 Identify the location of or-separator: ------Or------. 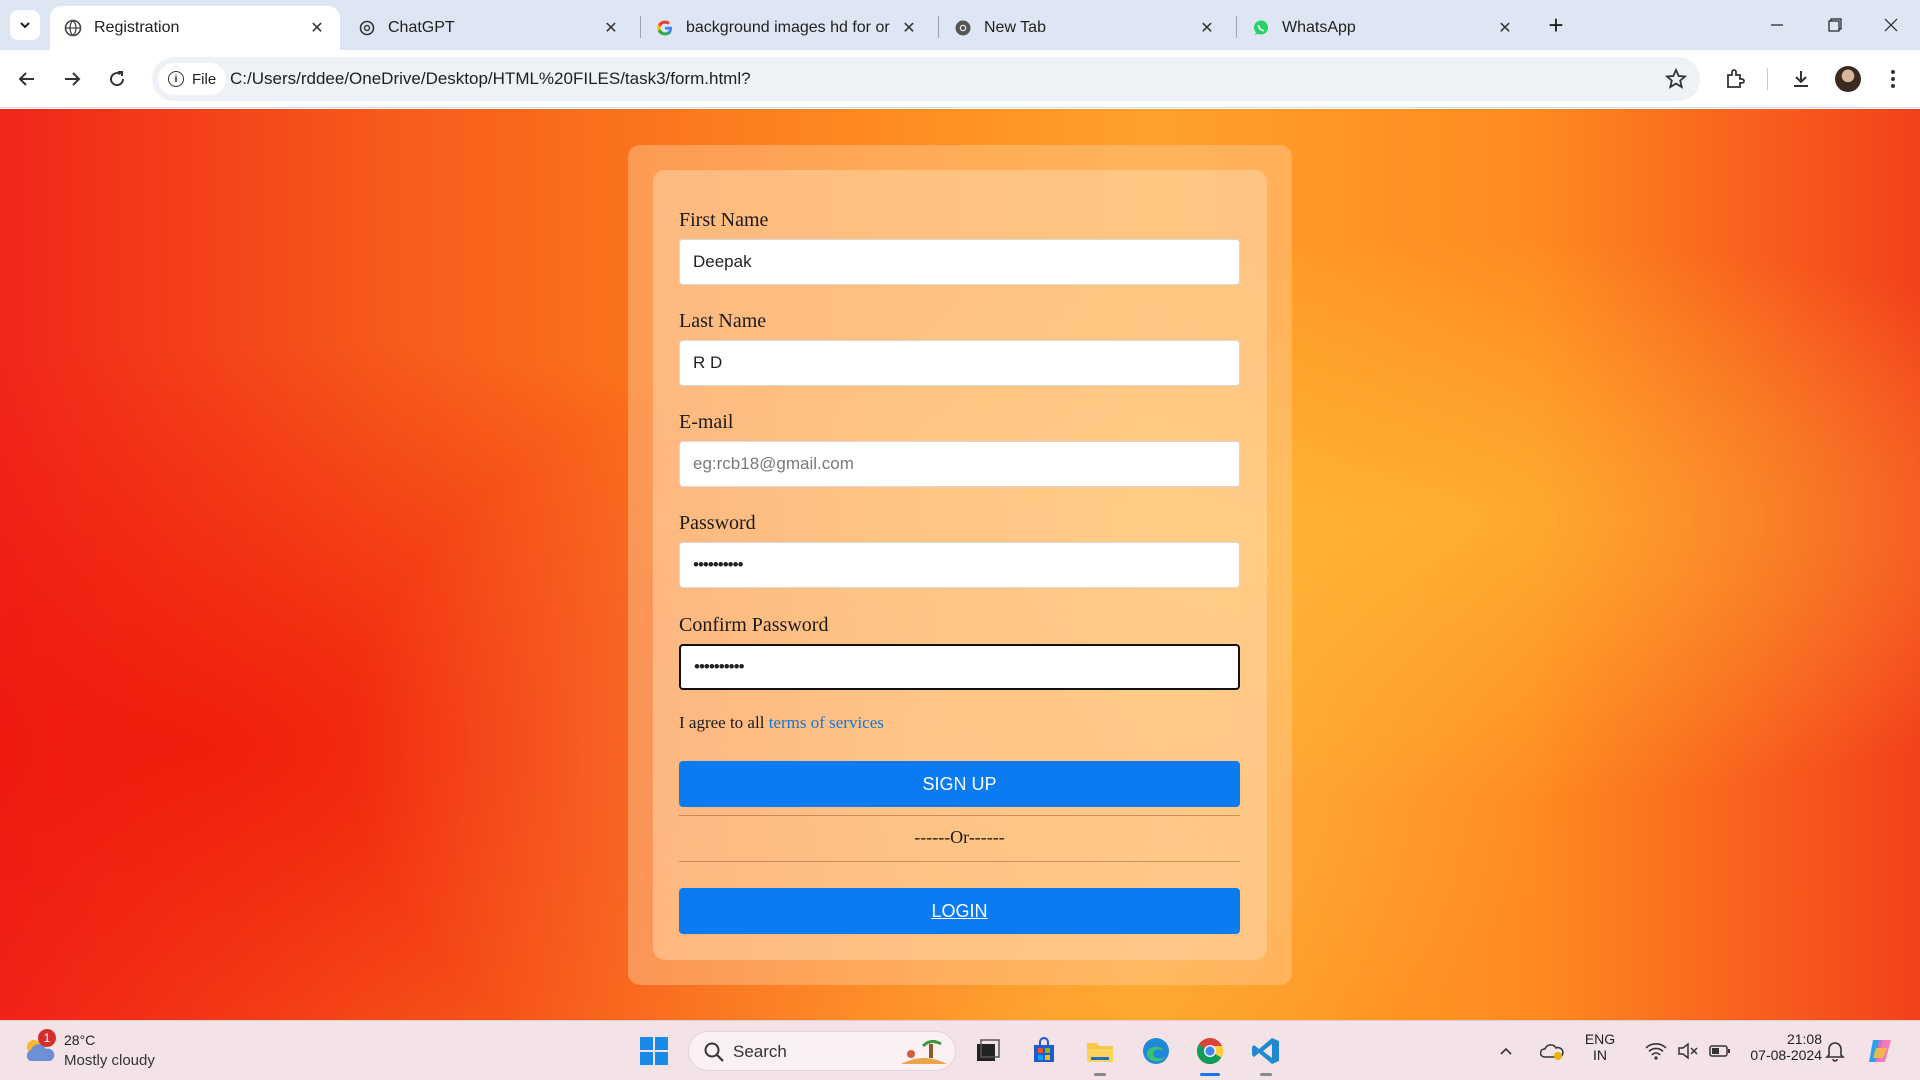
(959, 837).